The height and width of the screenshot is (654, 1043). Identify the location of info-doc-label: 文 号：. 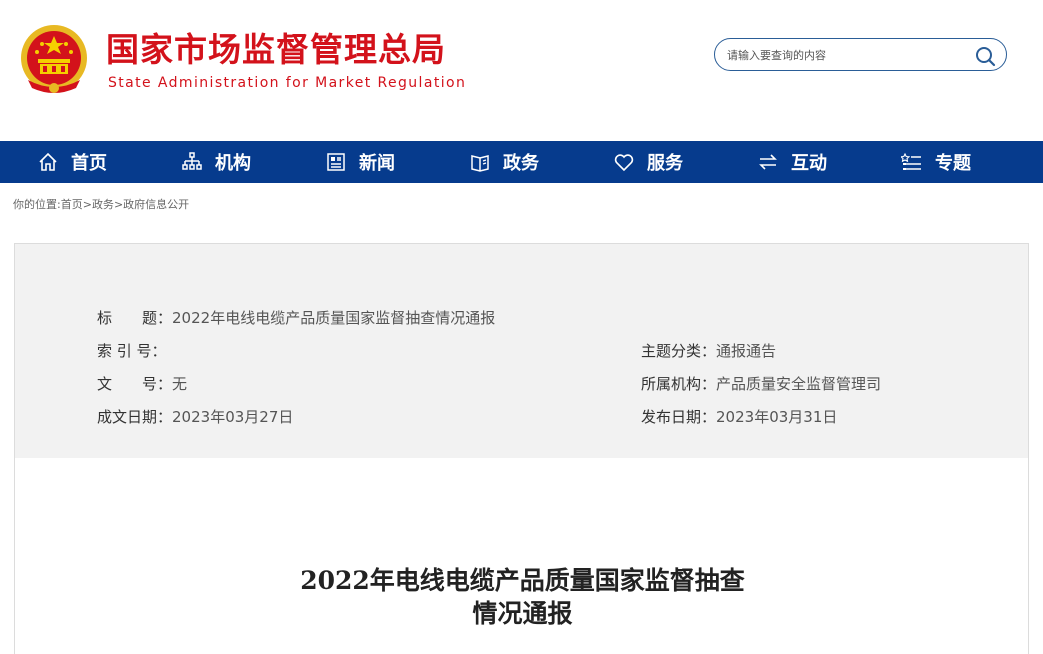
(135, 384).